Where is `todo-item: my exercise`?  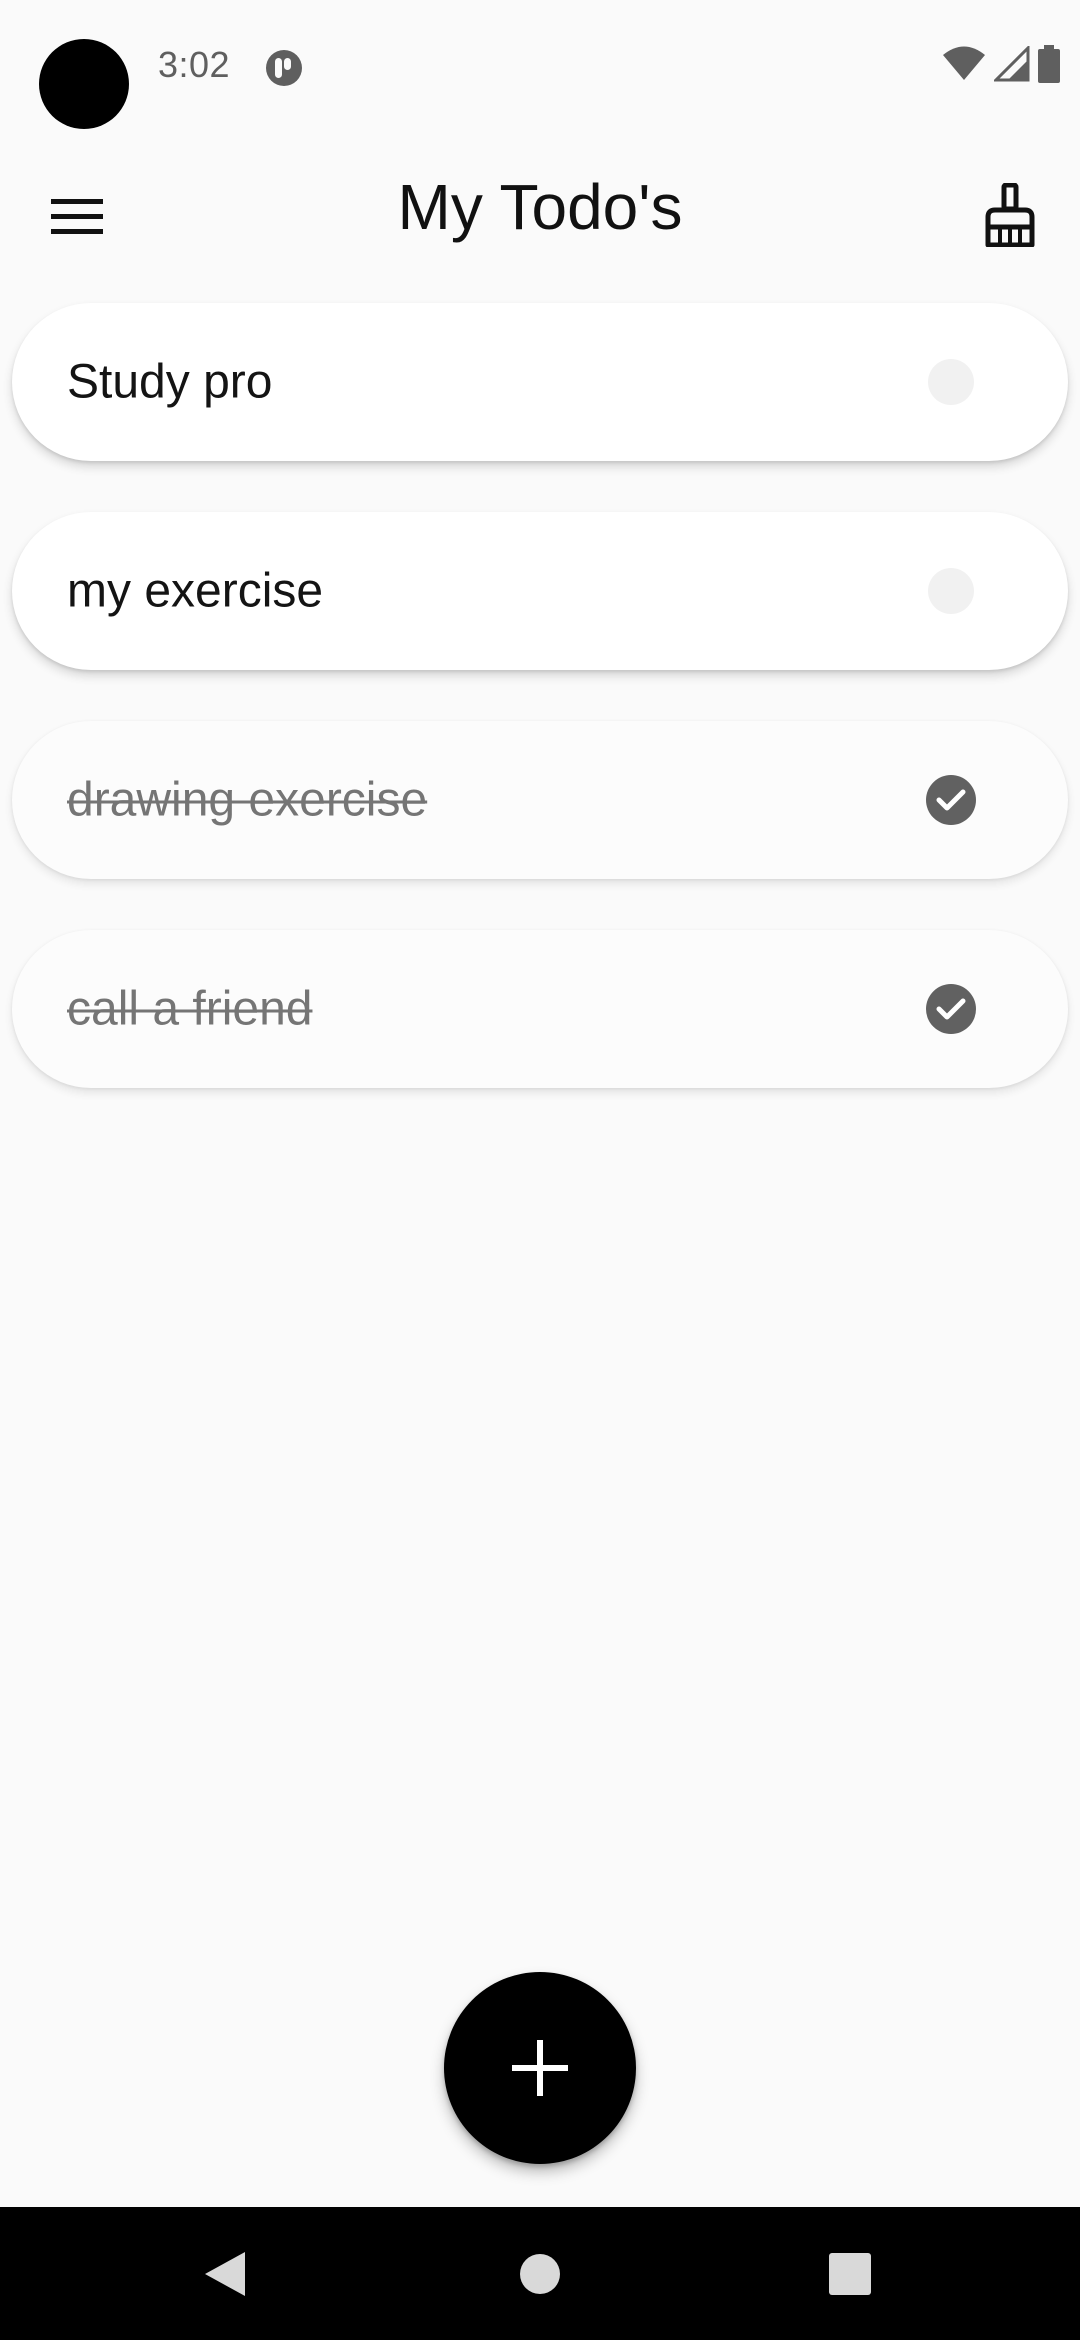 todo-item: my exercise is located at coordinates (540, 591).